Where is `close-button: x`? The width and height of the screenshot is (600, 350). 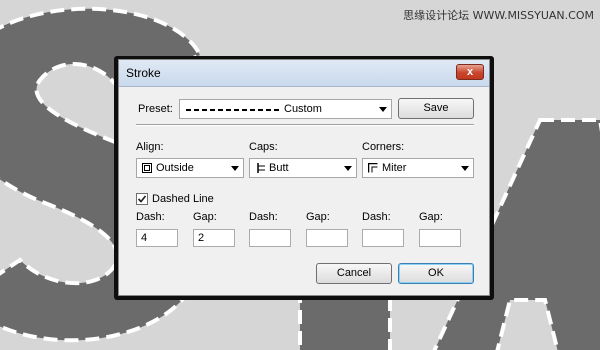
close-button: x is located at coordinates (470, 72).